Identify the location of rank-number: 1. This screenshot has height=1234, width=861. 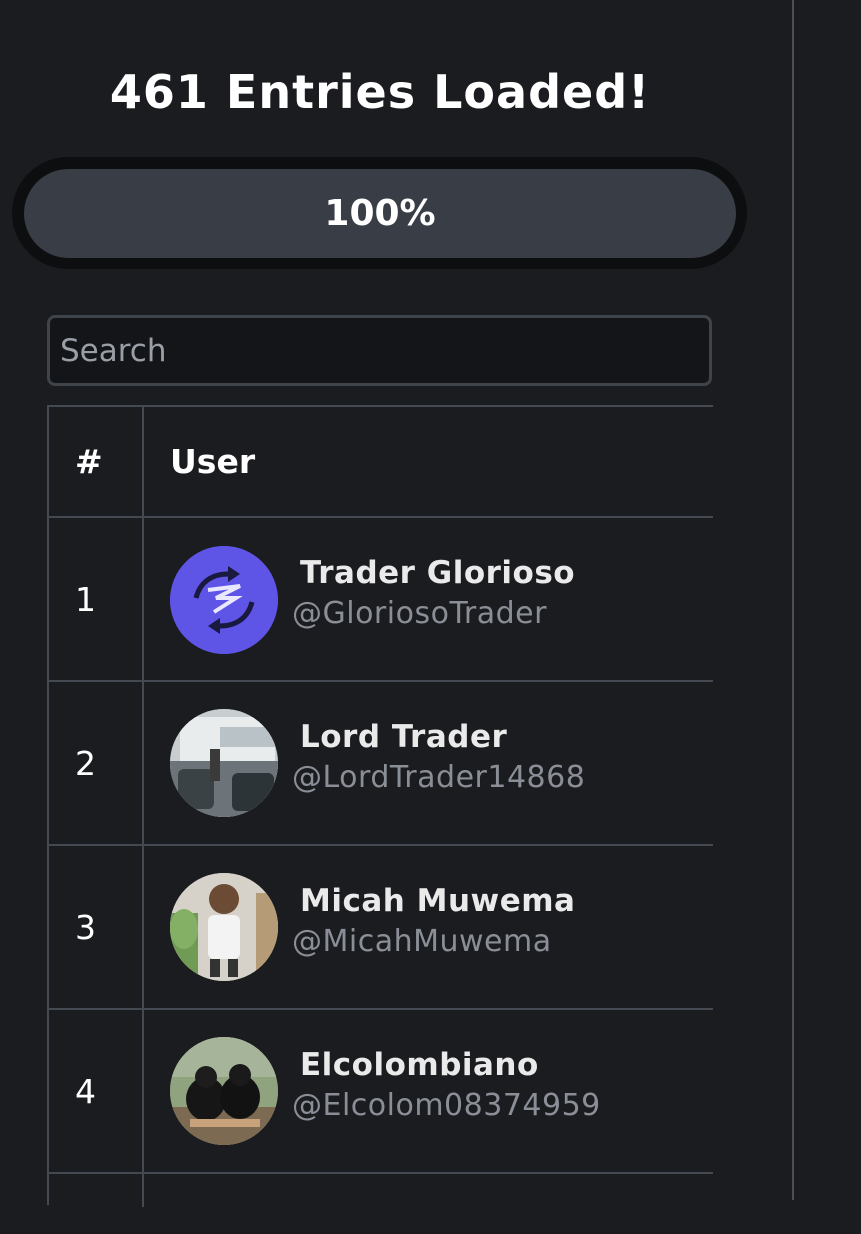
(85, 599).